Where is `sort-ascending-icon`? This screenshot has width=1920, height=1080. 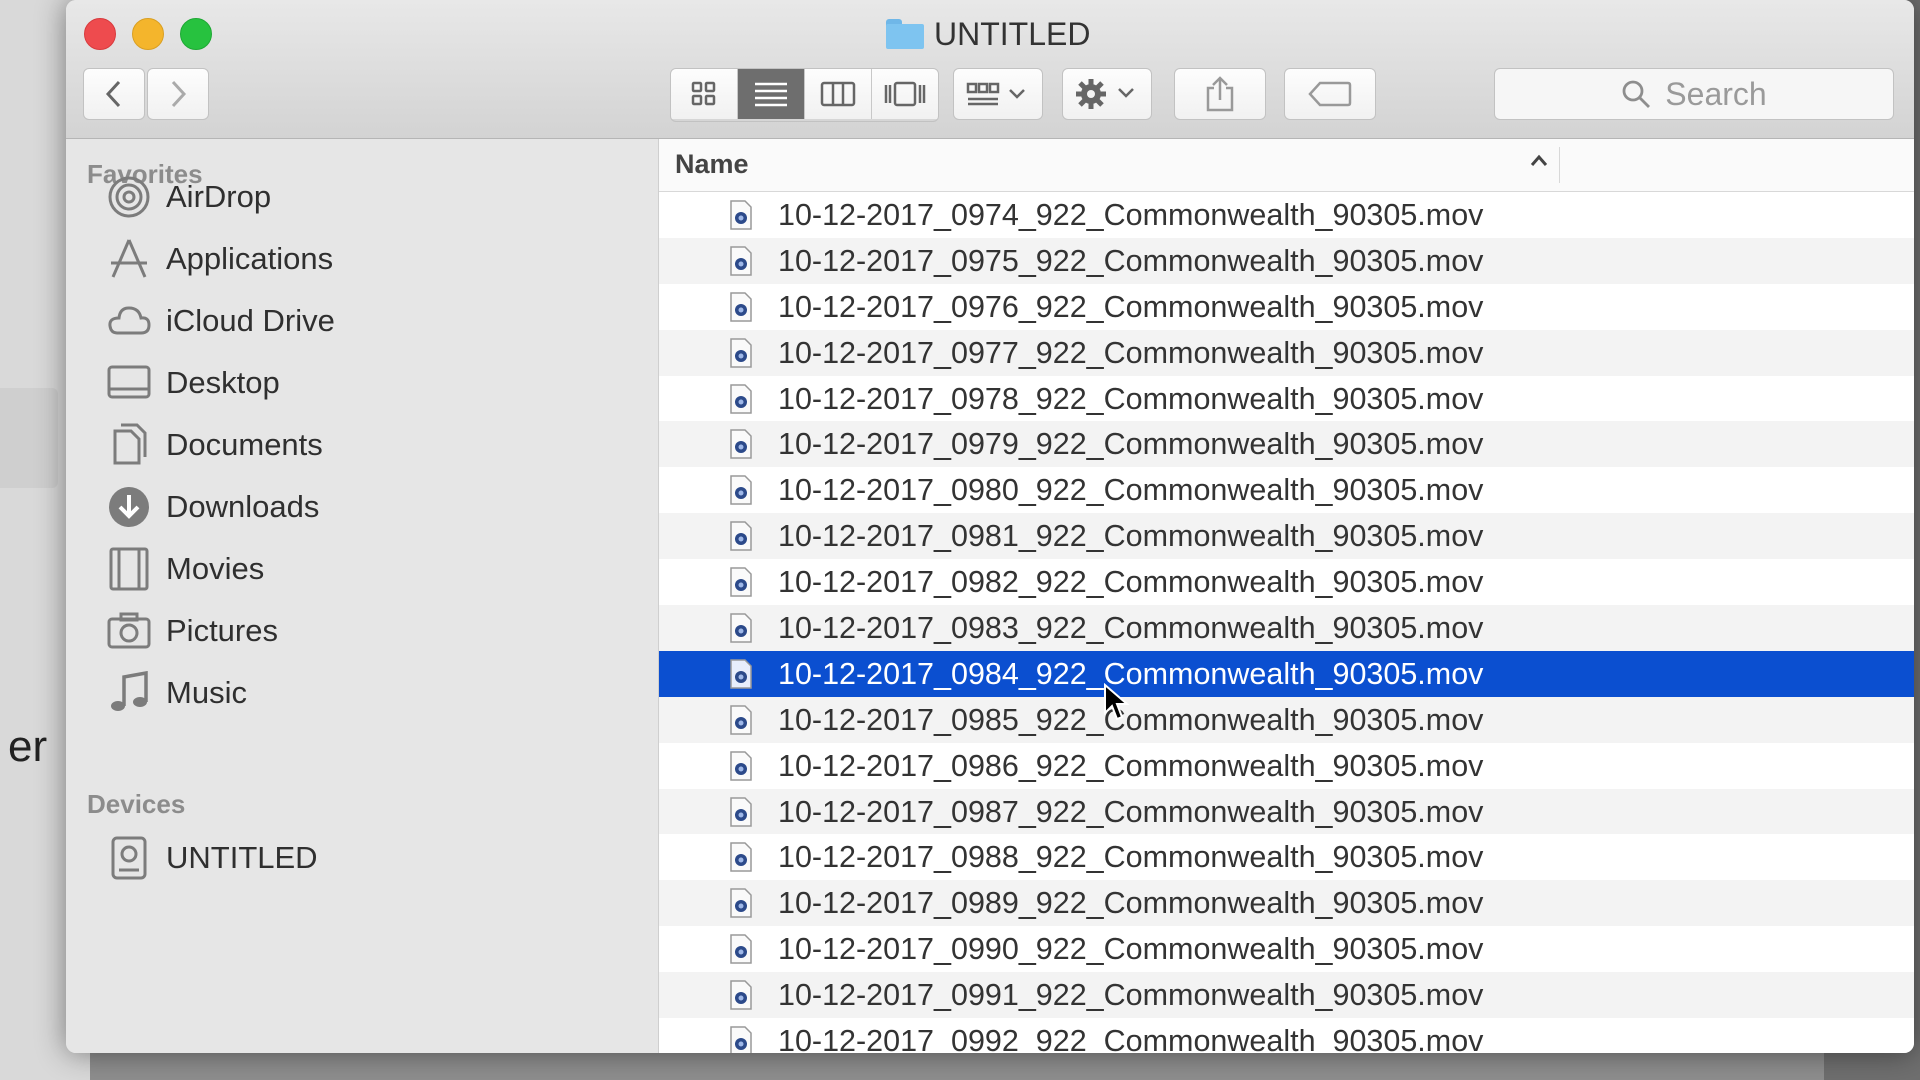 sort-ascending-icon is located at coordinates (1539, 160).